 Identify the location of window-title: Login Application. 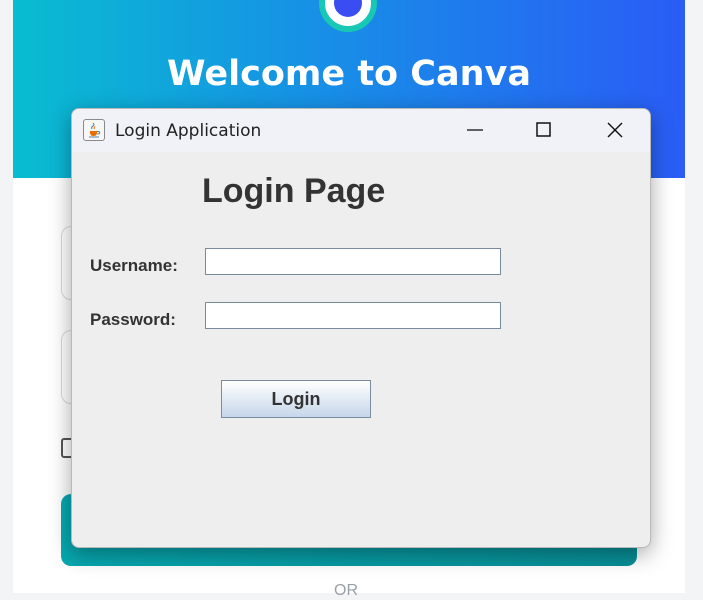
(188, 131).